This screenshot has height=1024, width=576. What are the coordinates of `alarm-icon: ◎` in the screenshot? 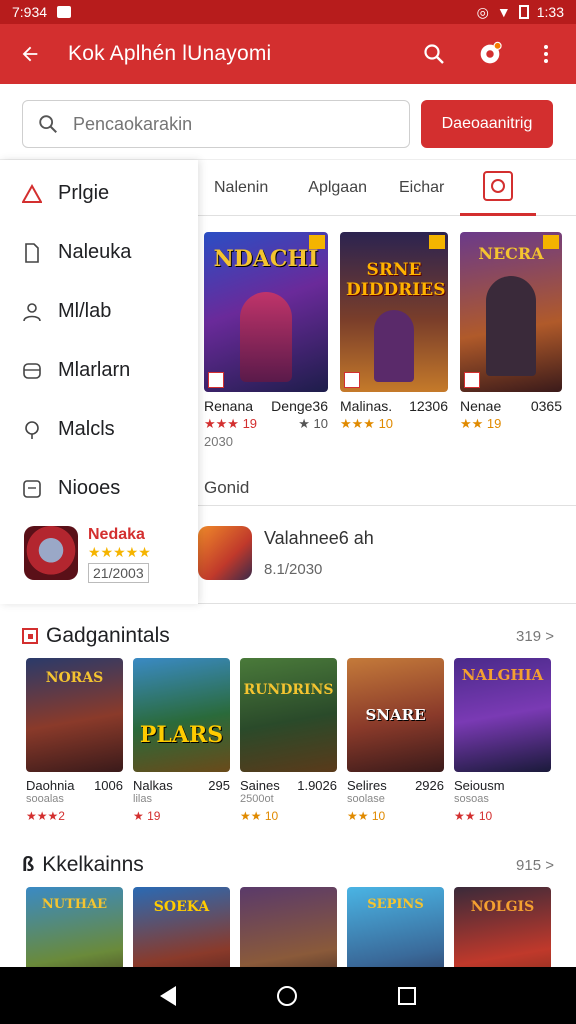 It's located at (482, 11).